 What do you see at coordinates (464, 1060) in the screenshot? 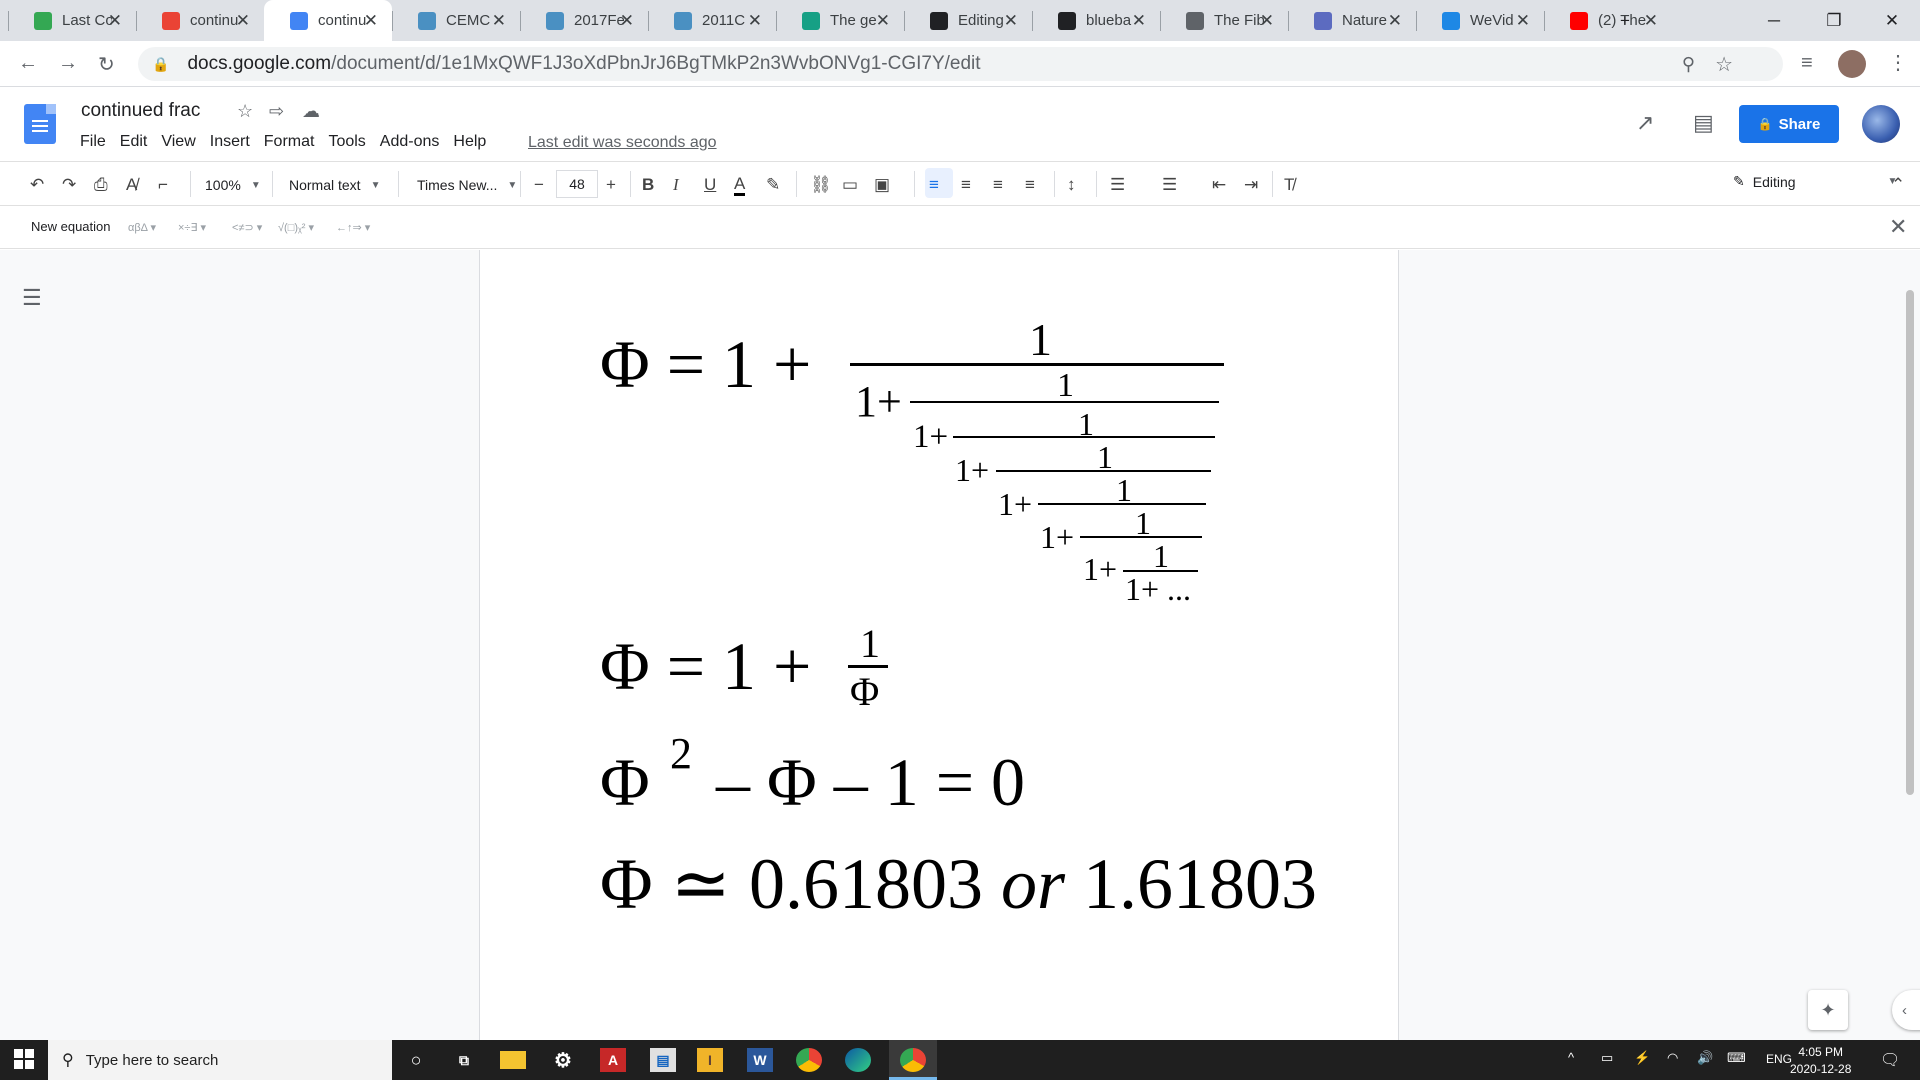
I see `task-view-icon: ⧉` at bounding box center [464, 1060].